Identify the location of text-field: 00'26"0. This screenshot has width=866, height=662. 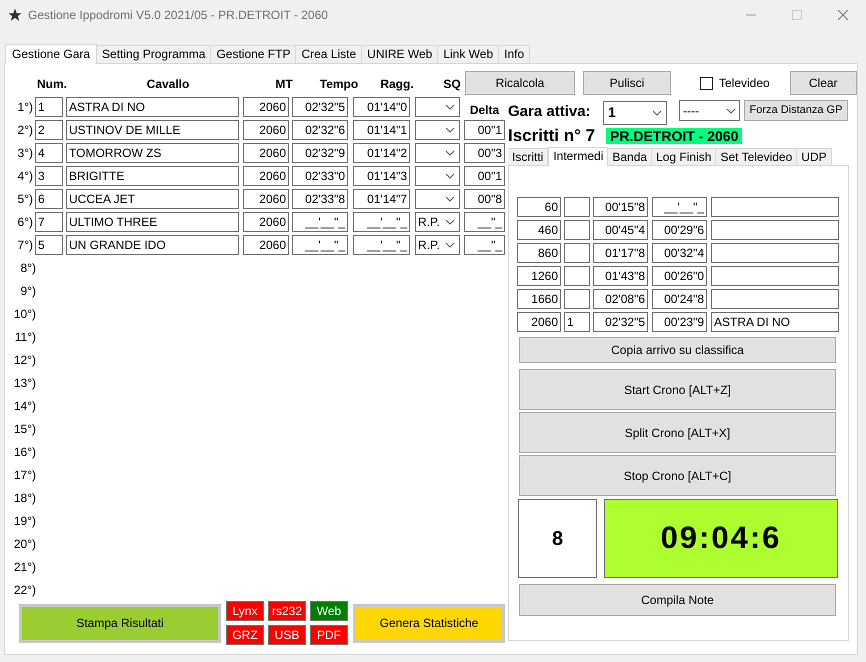
(679, 276).